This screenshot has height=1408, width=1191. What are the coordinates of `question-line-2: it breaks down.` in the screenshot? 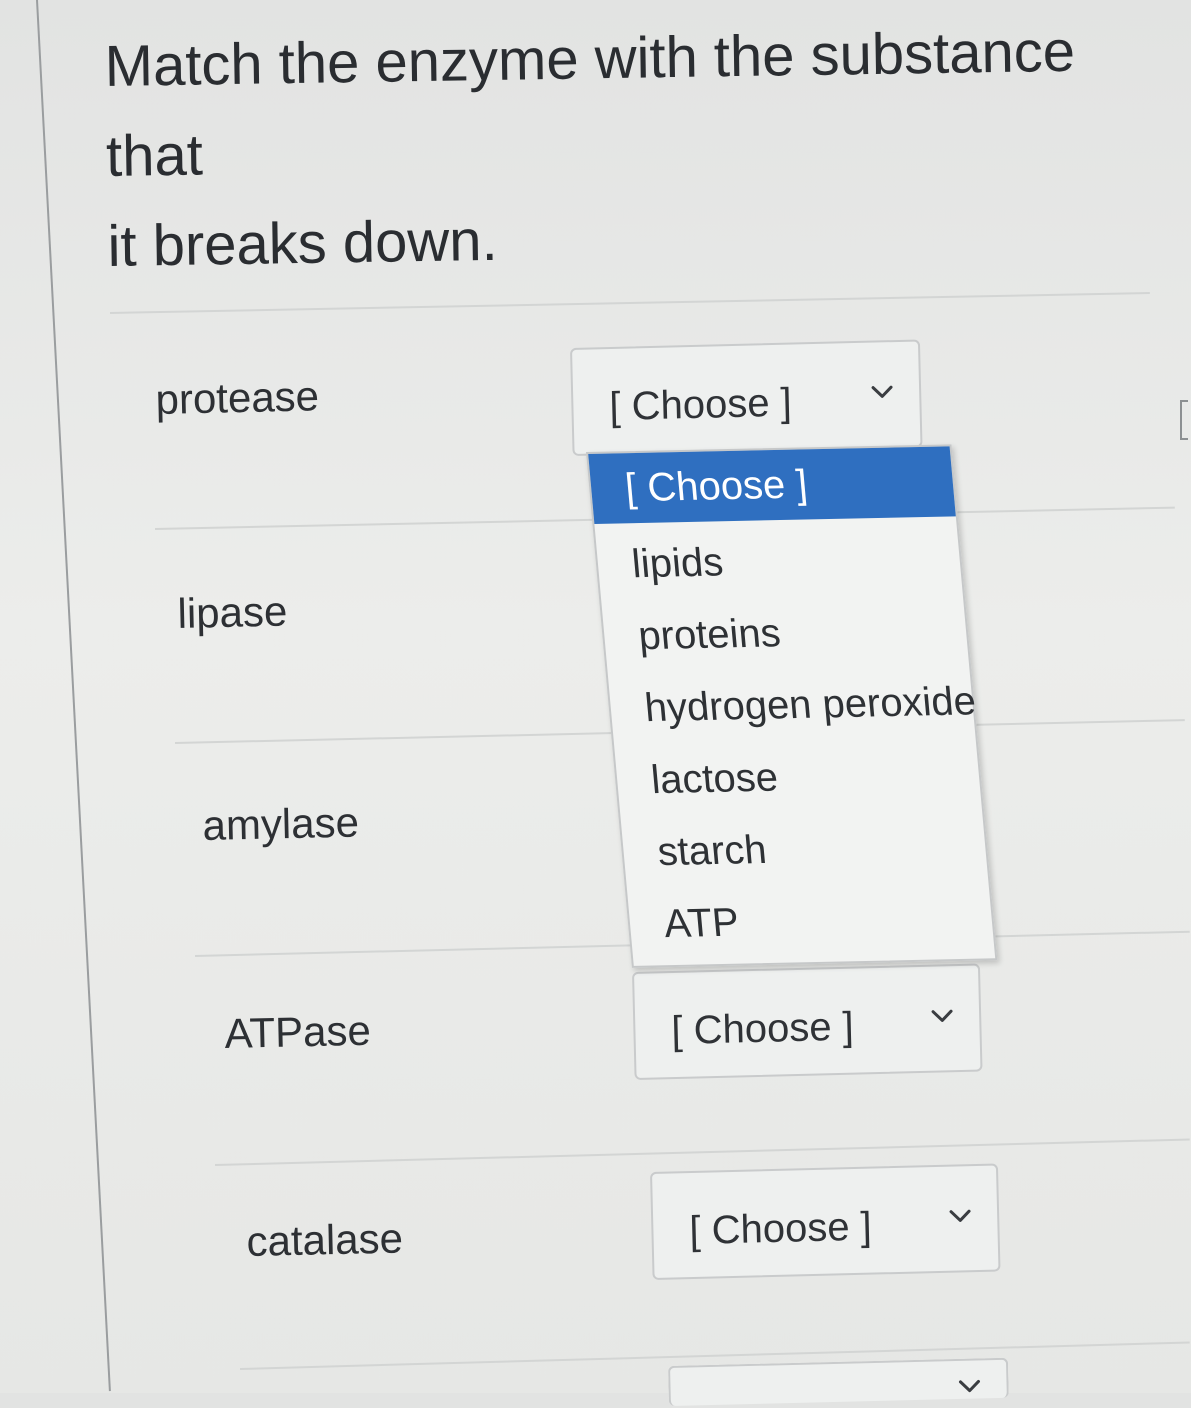 It's located at (303, 243).